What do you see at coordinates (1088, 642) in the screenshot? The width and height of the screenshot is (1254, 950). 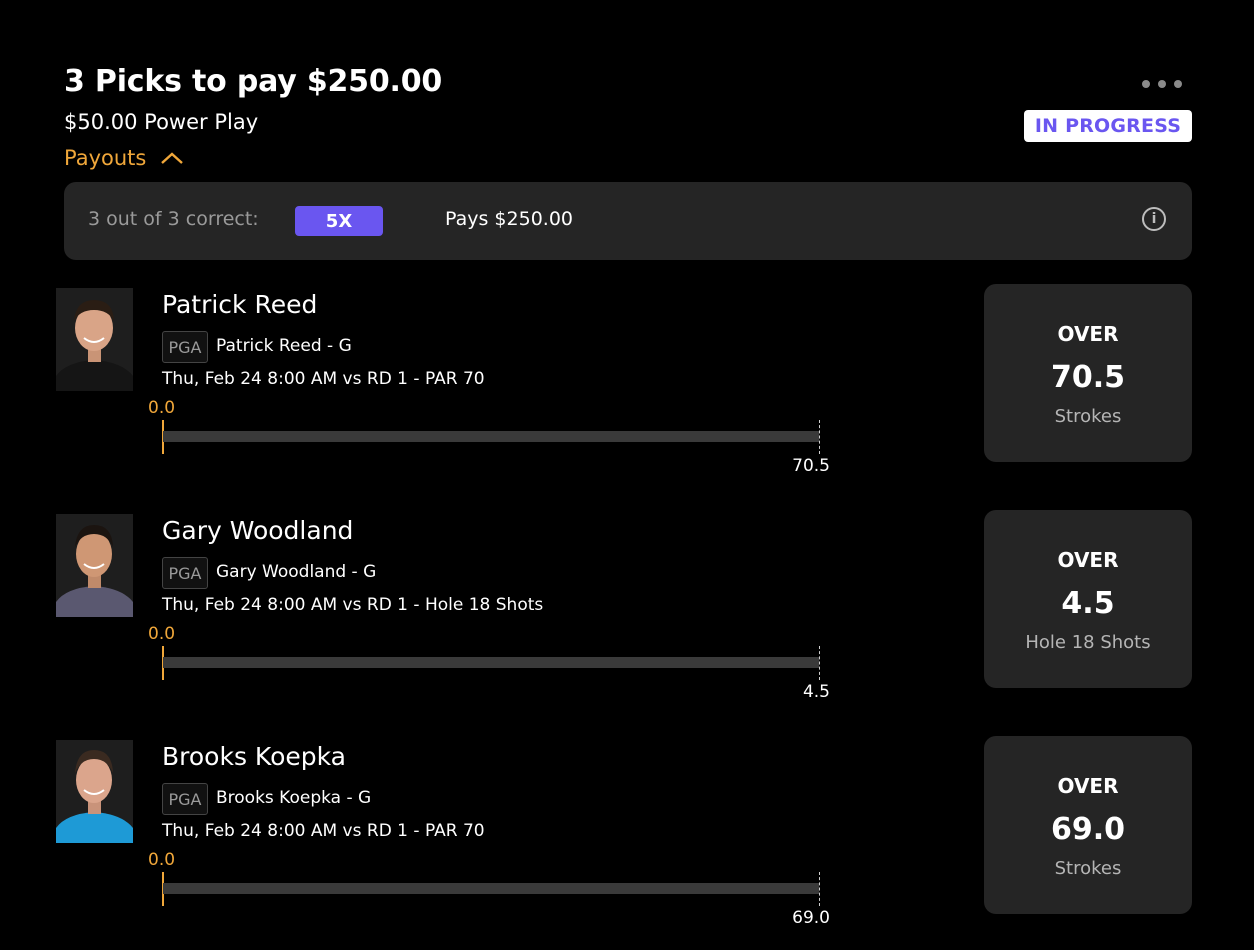 I see `stat-type: Hole 18 Shots` at bounding box center [1088, 642].